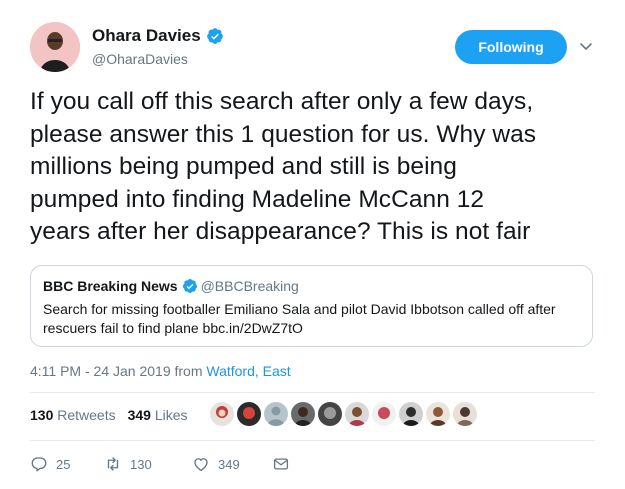 The width and height of the screenshot is (625, 489). I want to click on author-name: Ohara Davies, so click(158, 36).